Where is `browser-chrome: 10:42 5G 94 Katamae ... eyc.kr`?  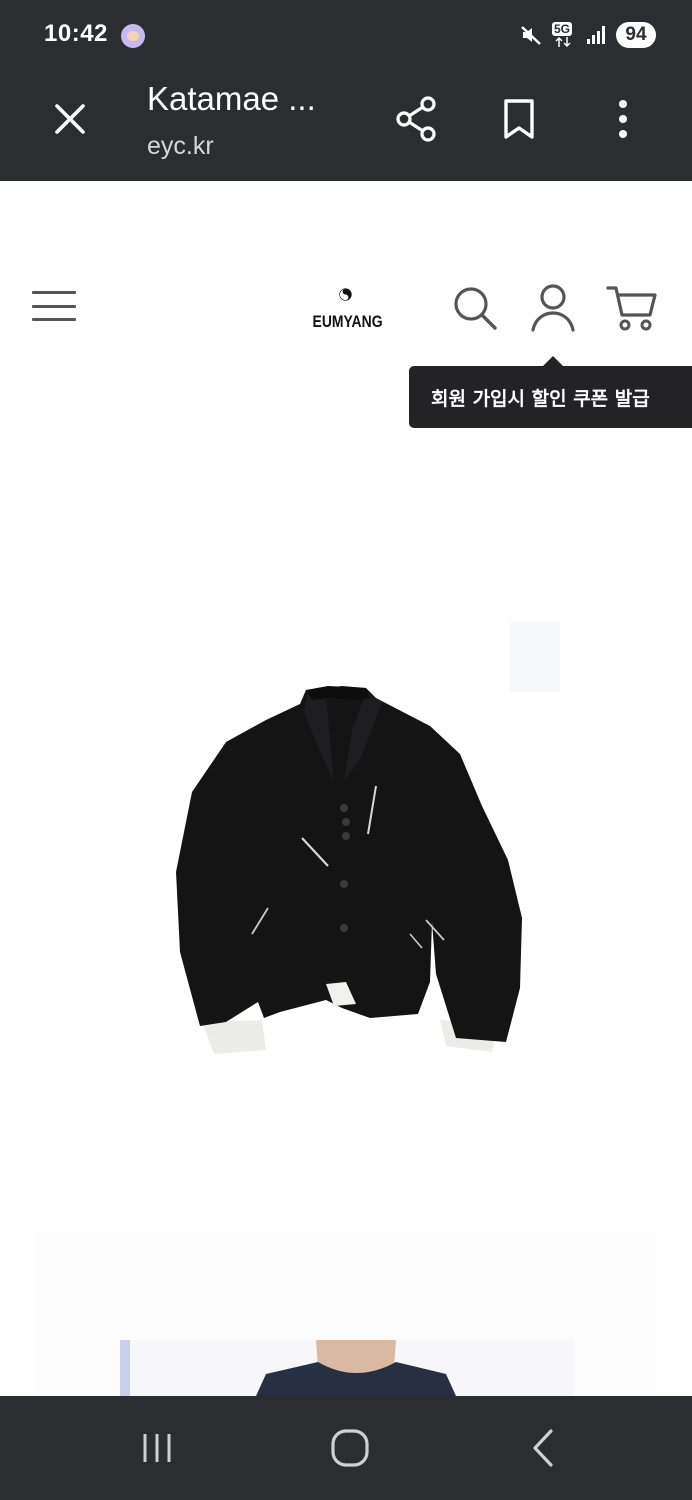 browser-chrome: 10:42 5G 94 Katamae ... eyc.kr is located at coordinates (346, 90).